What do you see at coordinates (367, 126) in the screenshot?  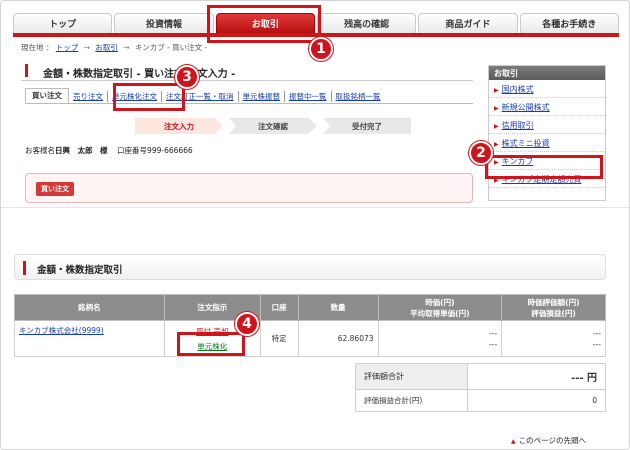 I see `step-order-complete: 受付完了` at bounding box center [367, 126].